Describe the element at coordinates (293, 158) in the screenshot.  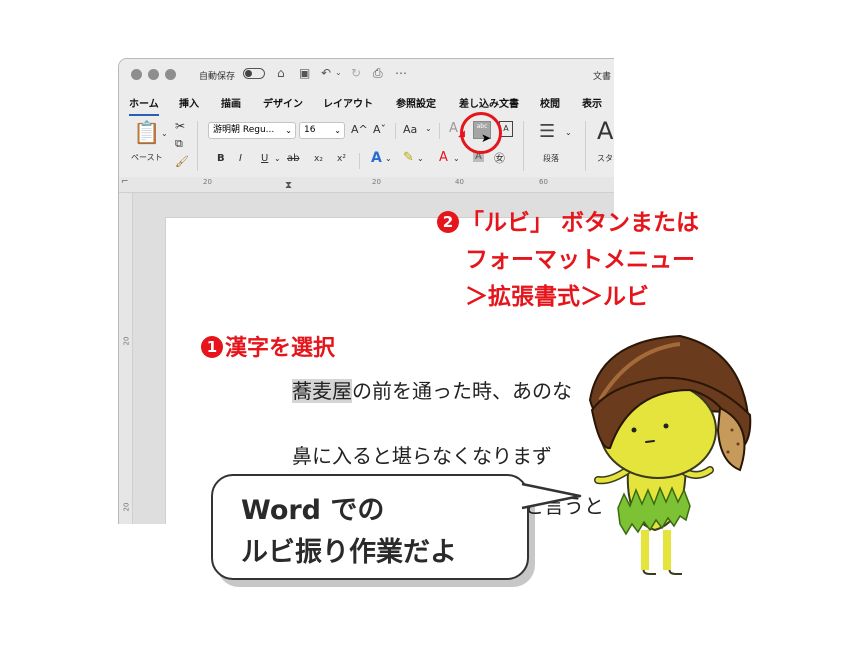
I see `strikethrough-button: ab` at that location.